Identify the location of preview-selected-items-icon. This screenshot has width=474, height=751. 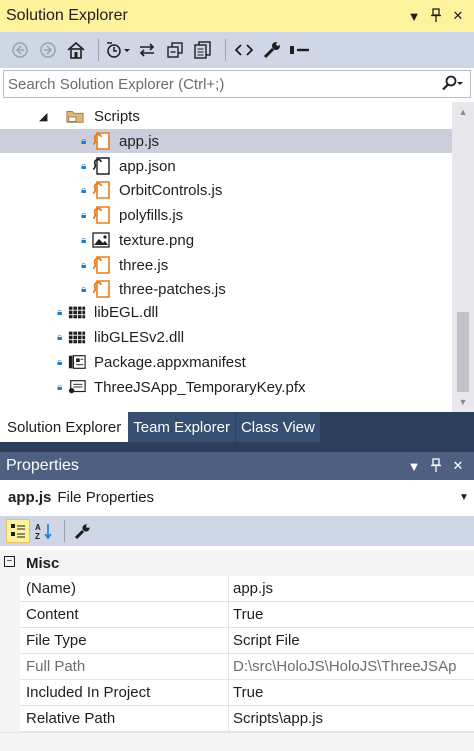
(300, 50).